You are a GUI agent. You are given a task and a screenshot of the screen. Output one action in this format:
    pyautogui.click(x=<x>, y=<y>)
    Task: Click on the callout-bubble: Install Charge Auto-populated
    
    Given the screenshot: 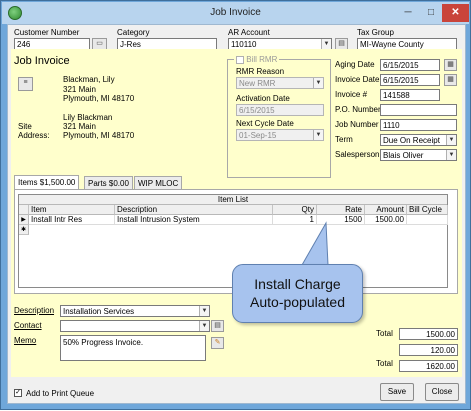 What is the action you would take?
    pyautogui.click(x=297, y=293)
    